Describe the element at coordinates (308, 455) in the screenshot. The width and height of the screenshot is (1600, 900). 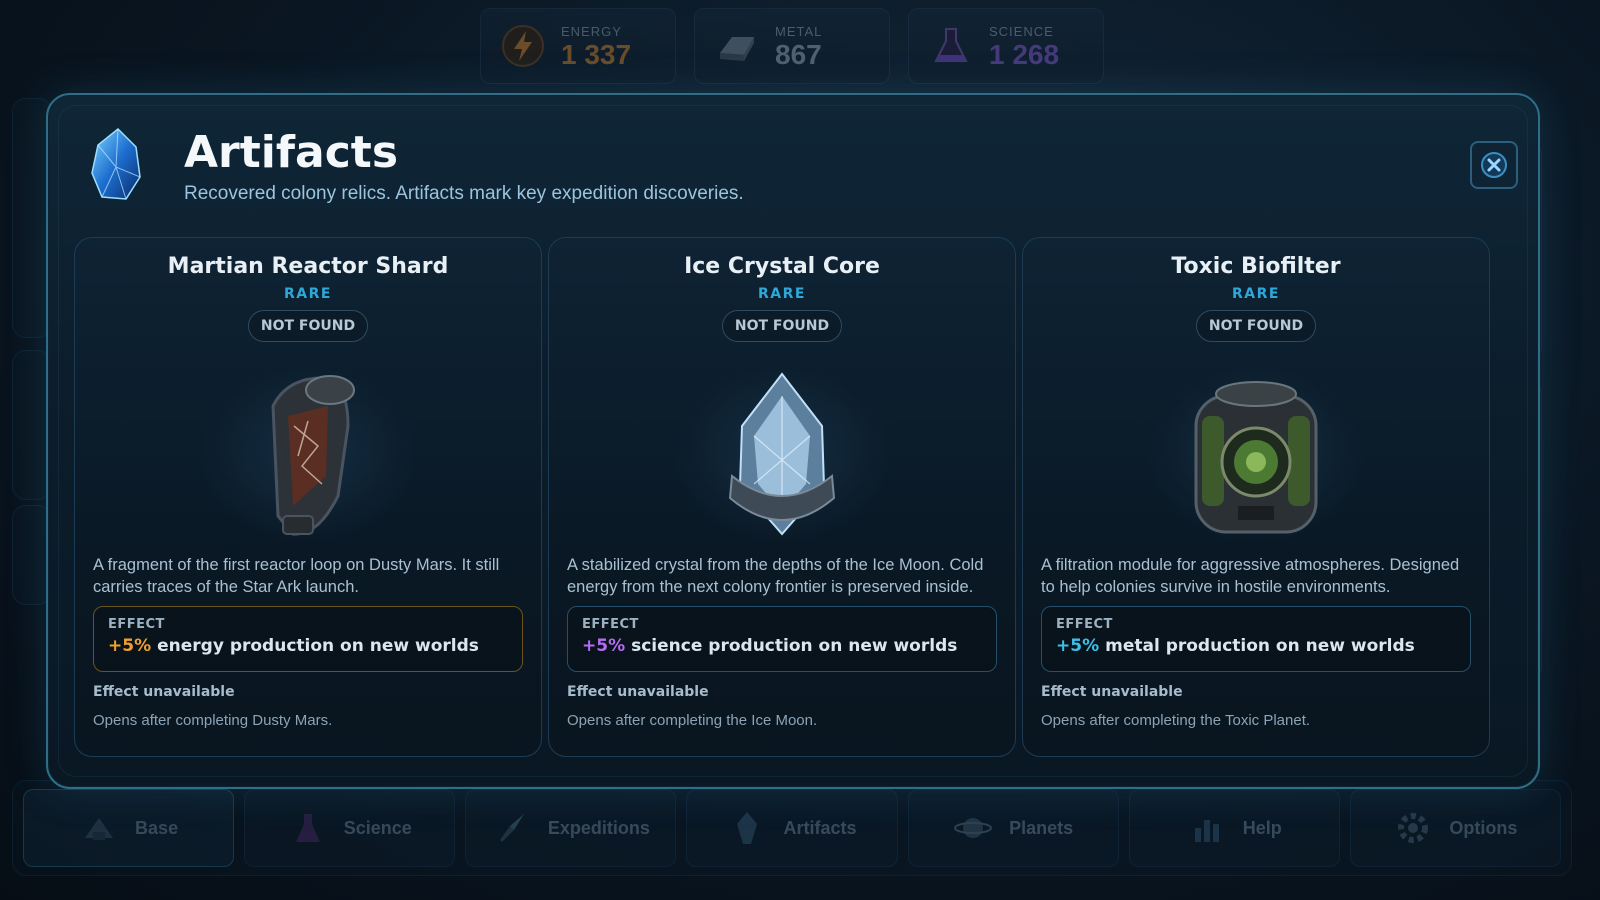
I see `reactor-shard-art` at that location.